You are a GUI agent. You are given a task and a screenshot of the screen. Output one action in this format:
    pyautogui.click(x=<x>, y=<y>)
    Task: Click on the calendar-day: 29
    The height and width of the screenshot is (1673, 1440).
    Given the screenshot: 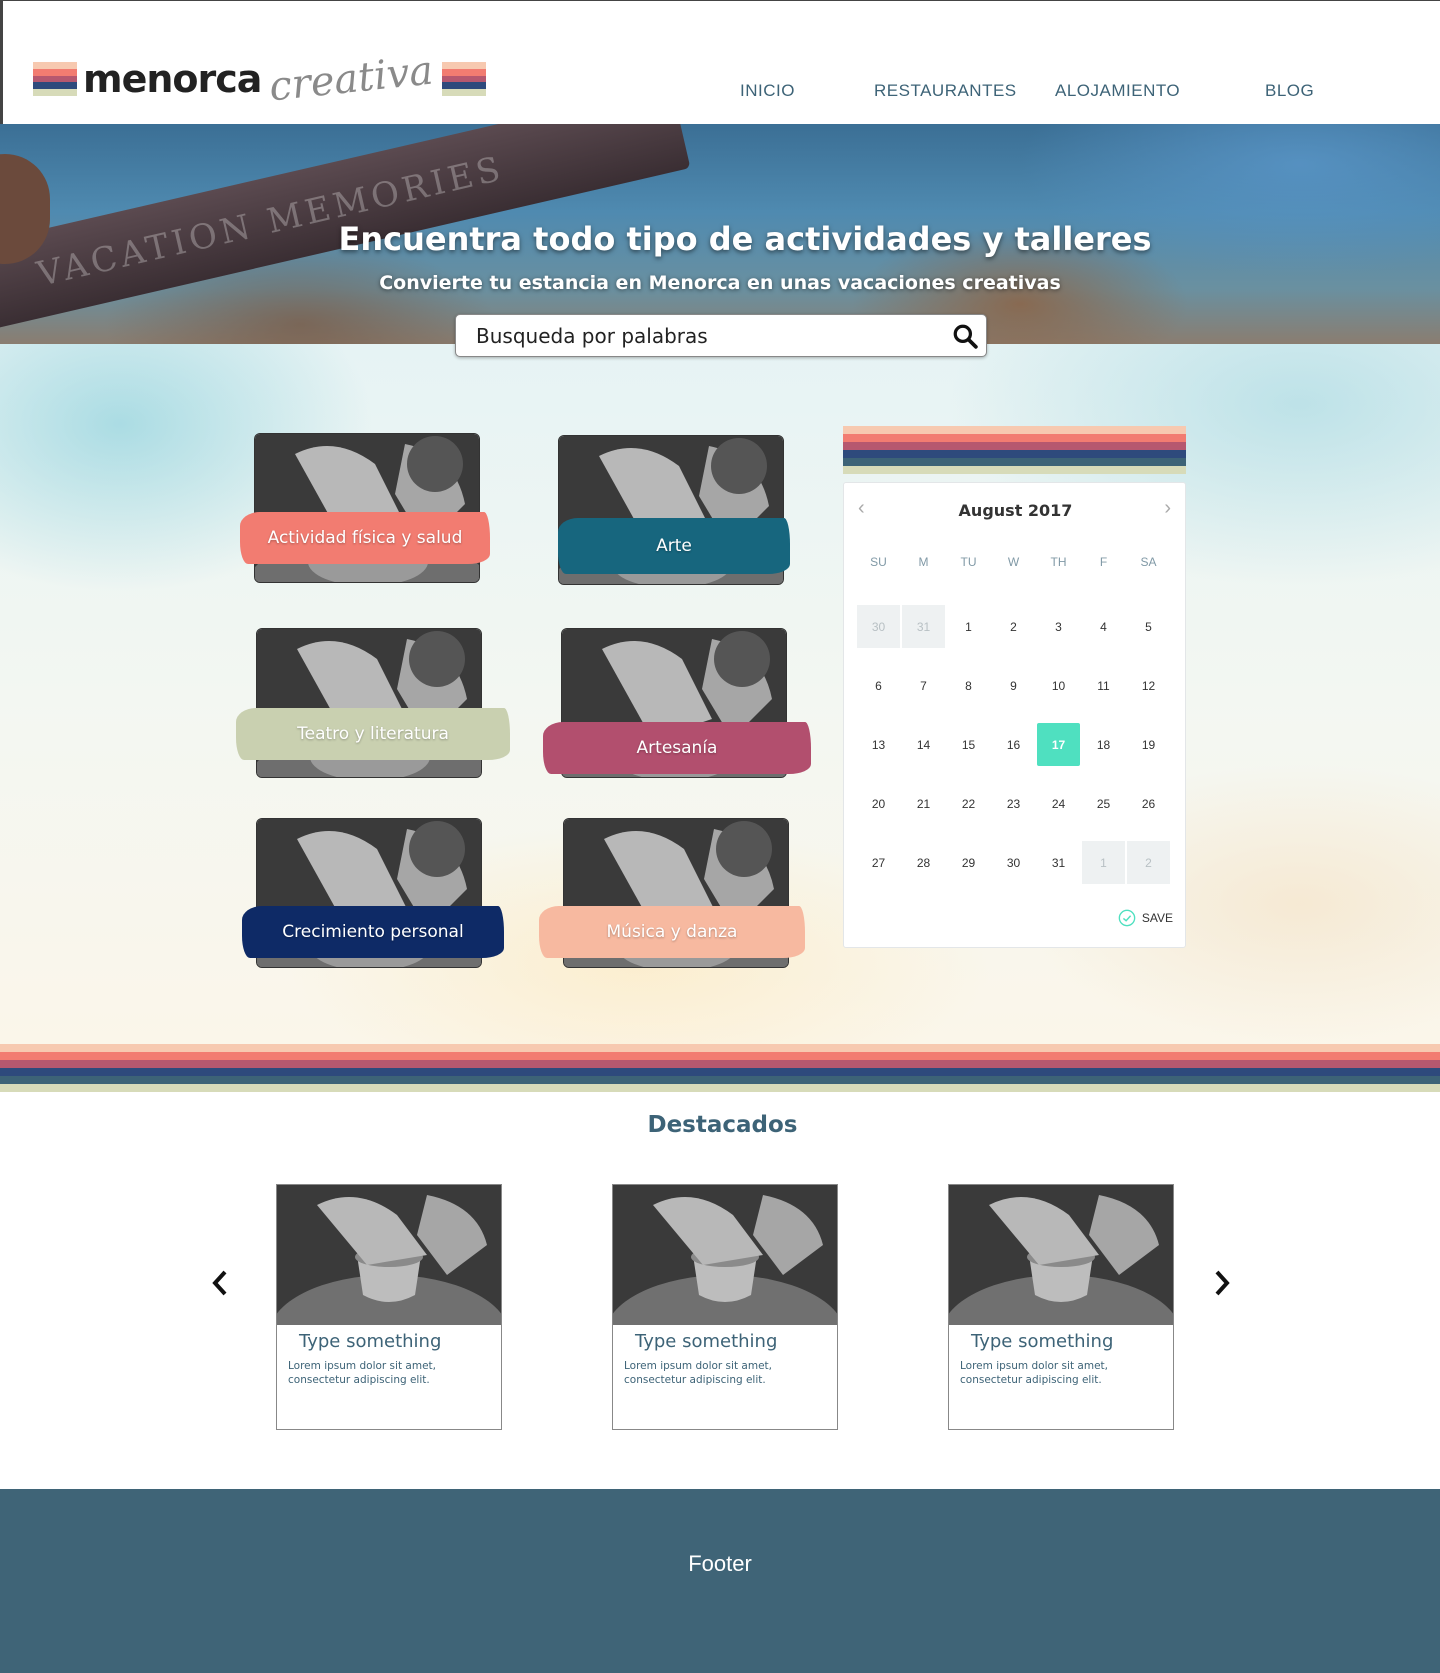 What is the action you would take?
    pyautogui.click(x=968, y=862)
    